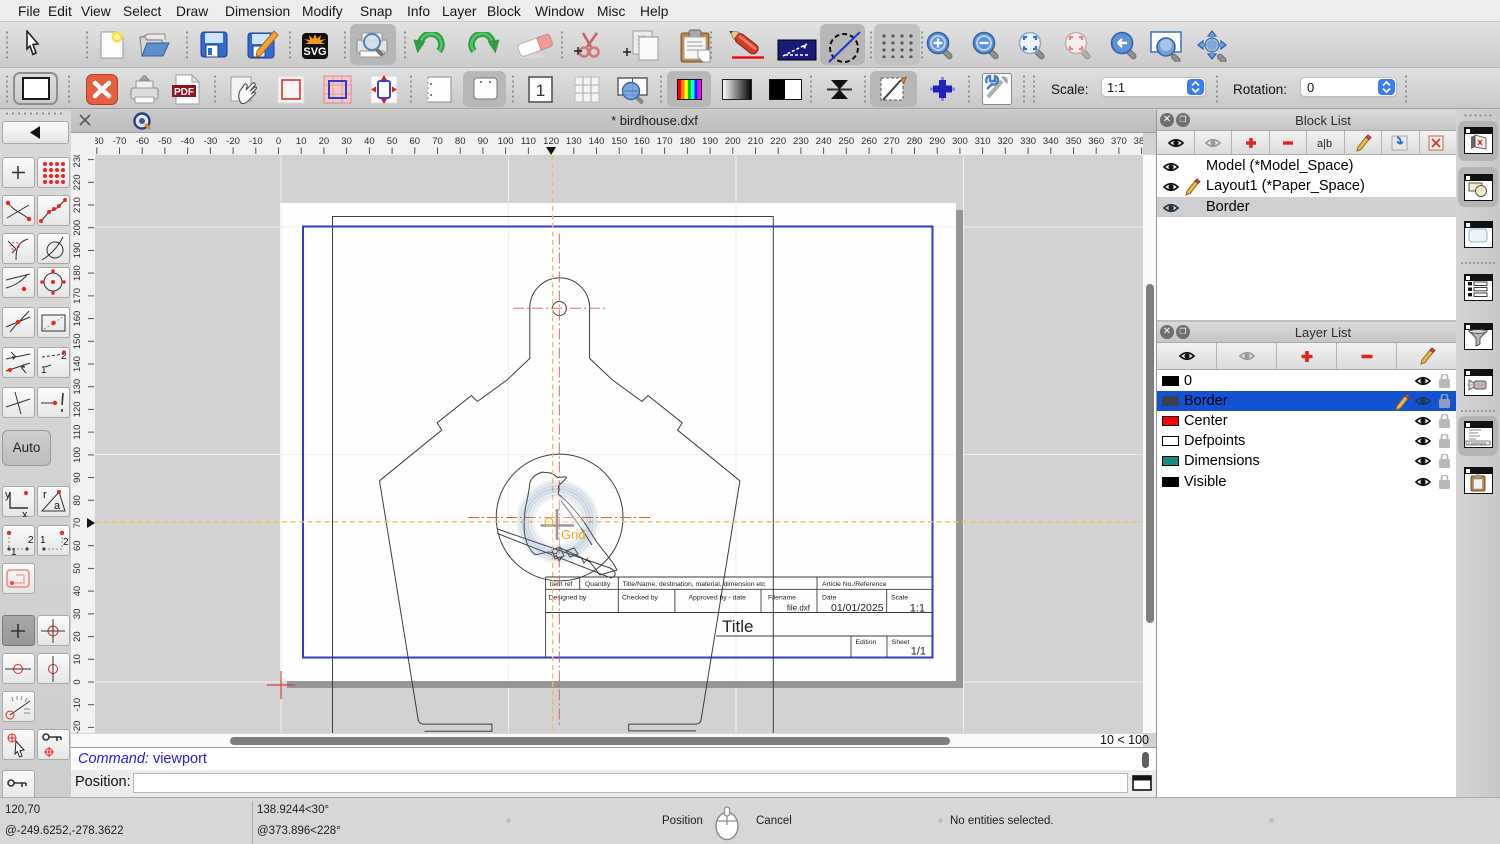 The width and height of the screenshot is (1500, 844). What do you see at coordinates (57, 506) in the screenshot?
I see `svg-text: a` at bounding box center [57, 506].